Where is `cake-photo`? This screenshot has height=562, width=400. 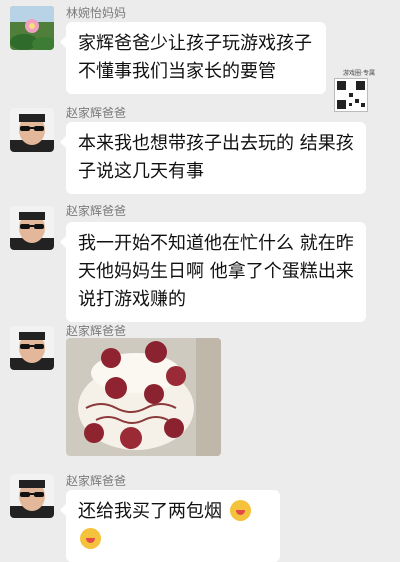 cake-photo is located at coordinates (143, 397).